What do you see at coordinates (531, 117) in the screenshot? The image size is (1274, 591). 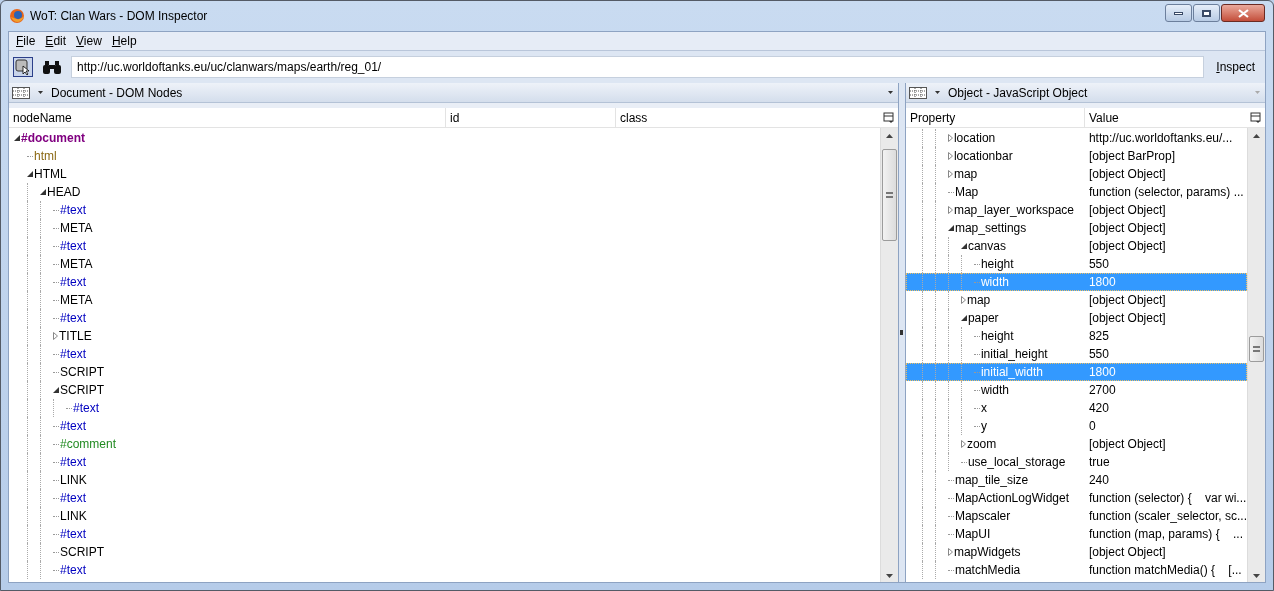 I see `column-header: id` at bounding box center [531, 117].